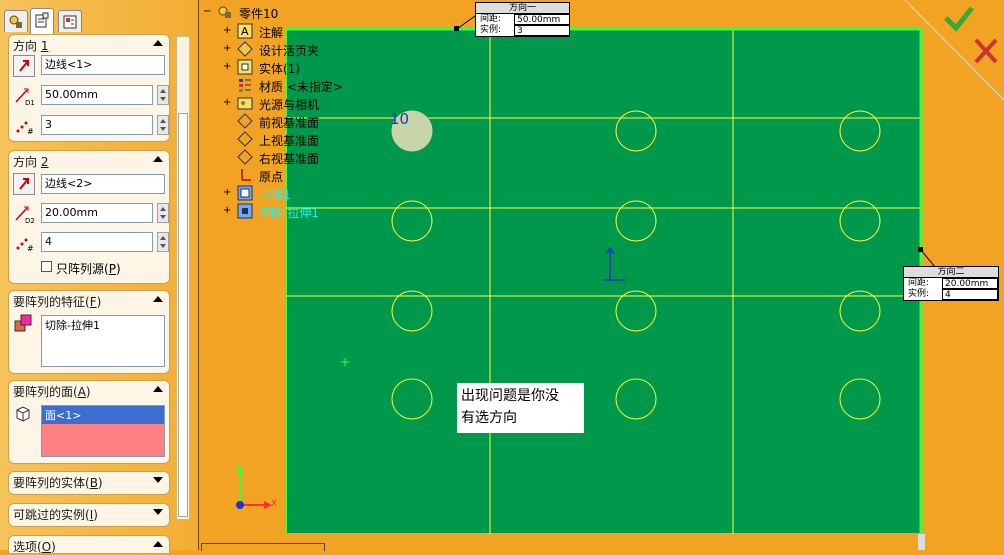  I want to click on annotation-note: 出现问题是你没 有选方向, so click(520, 408).